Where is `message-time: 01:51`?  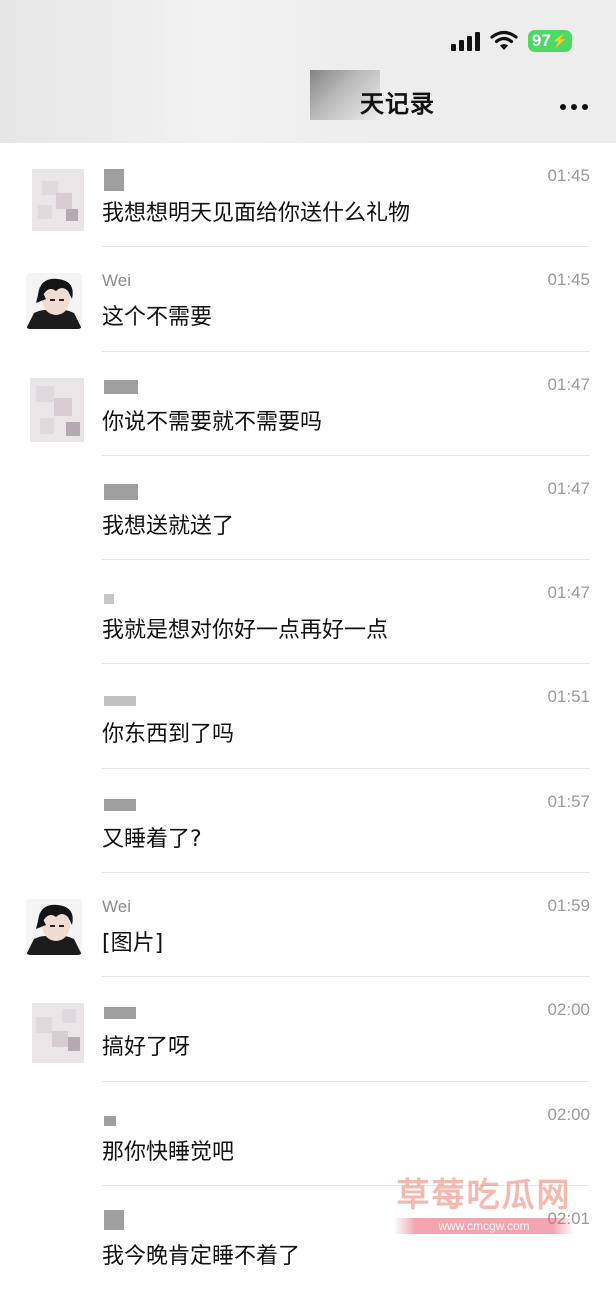 message-time: 01:51 is located at coordinates (568, 697).